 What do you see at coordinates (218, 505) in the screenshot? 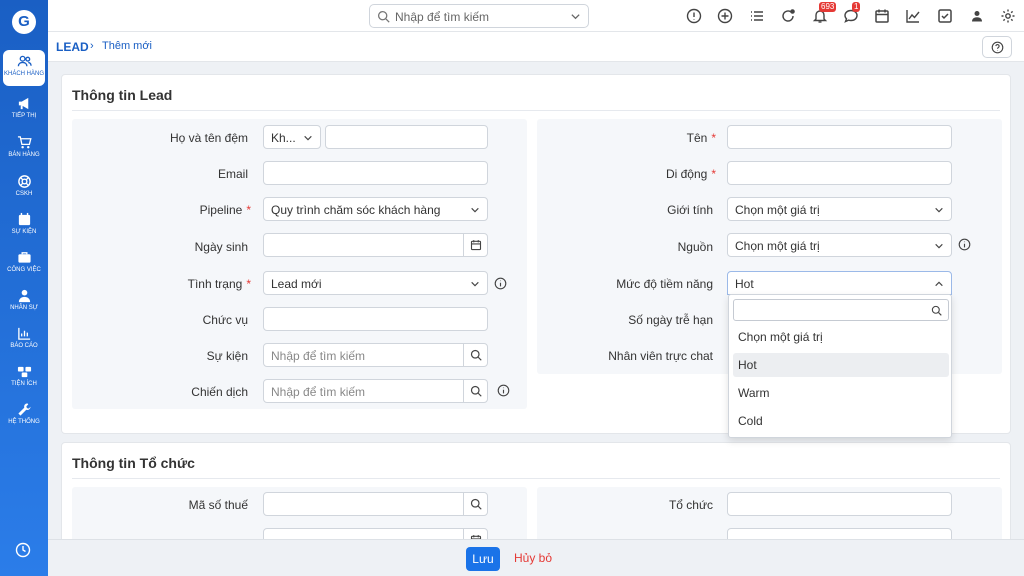
I see `tax-code-label: Mã số thuế` at bounding box center [218, 505].